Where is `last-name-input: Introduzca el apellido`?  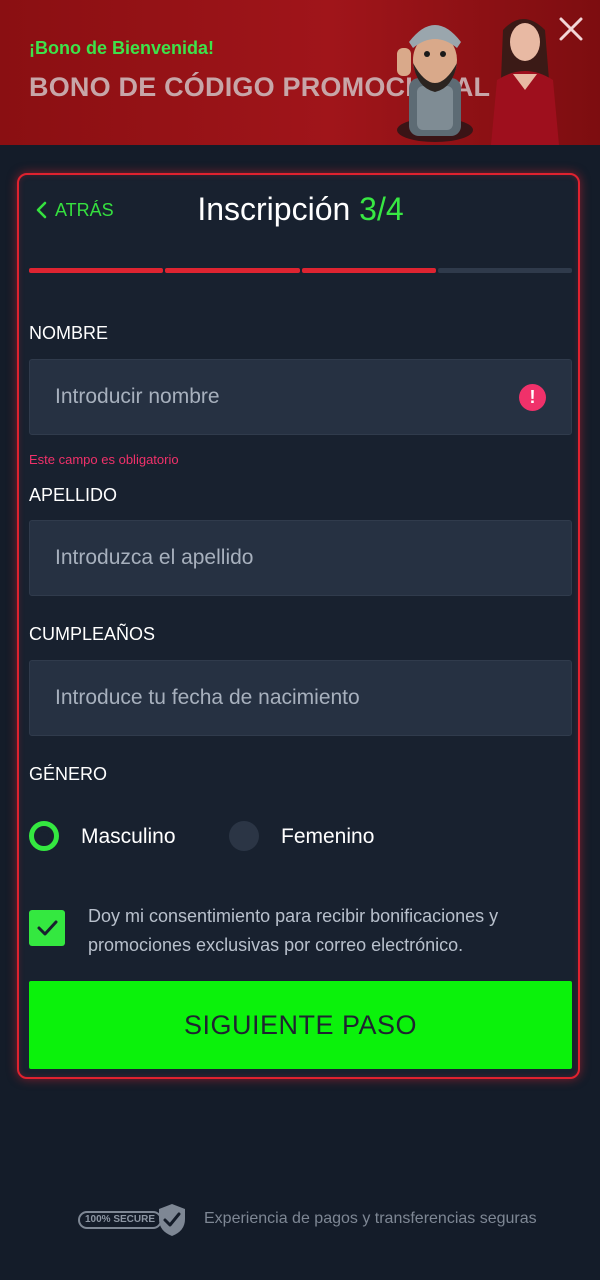
last-name-input: Introduzca el apellido is located at coordinates (300, 558).